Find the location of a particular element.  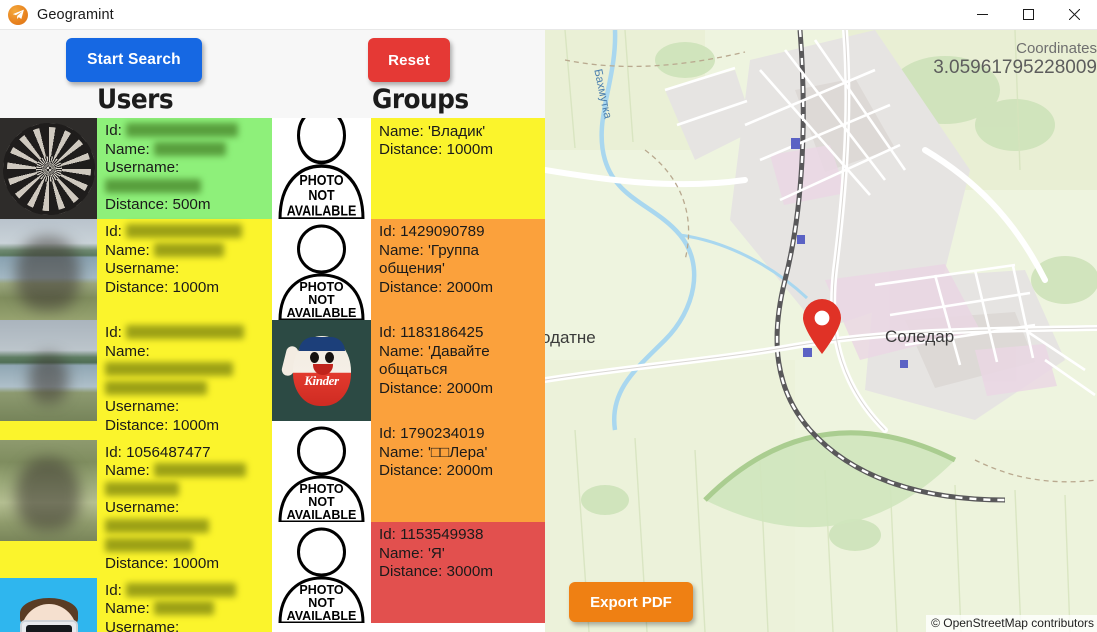

map-place-label-soledar: Соледар is located at coordinates (920, 336).